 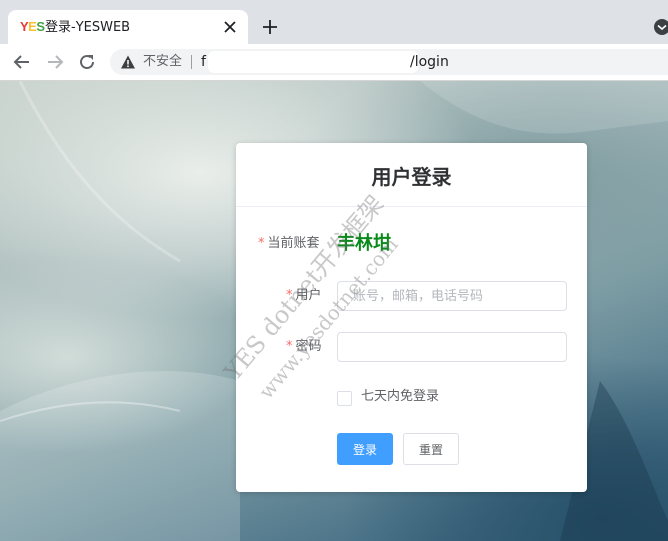 What do you see at coordinates (289, 243) in the screenshot?
I see `account-label: * 当前账套` at bounding box center [289, 243].